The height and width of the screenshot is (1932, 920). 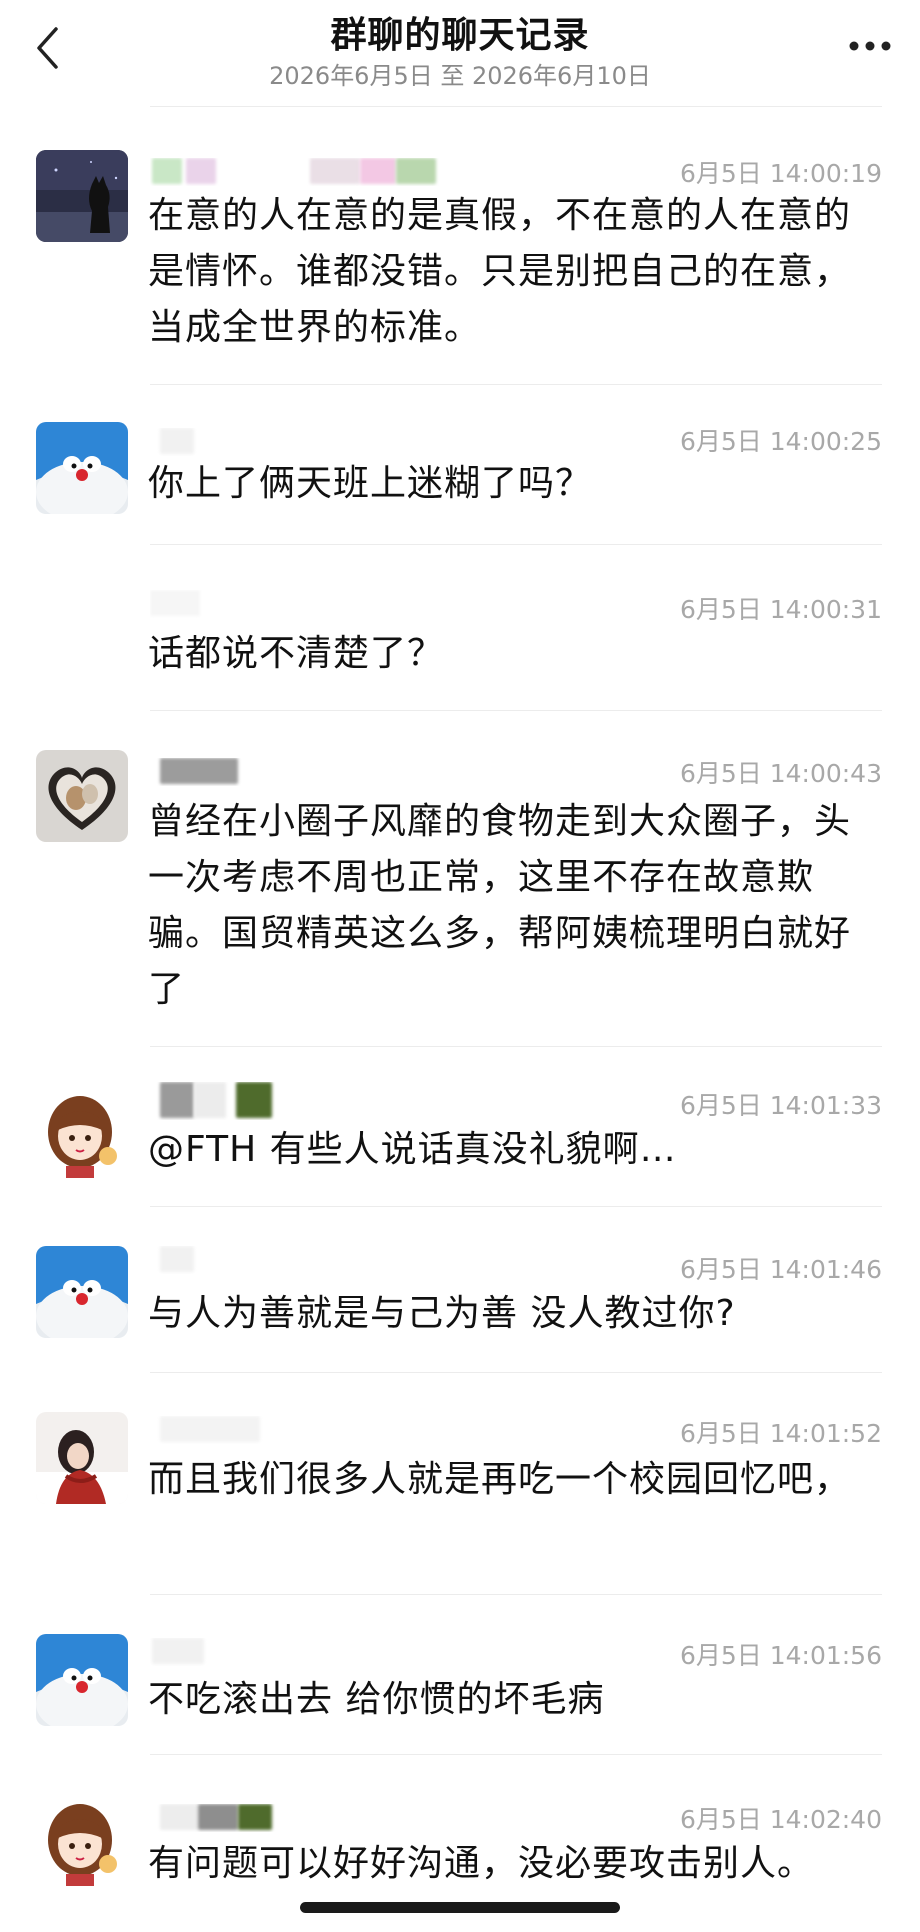 I want to click on message-text: 不吃滚出去 给你惯的坏毛病, so click(x=376, y=1699).